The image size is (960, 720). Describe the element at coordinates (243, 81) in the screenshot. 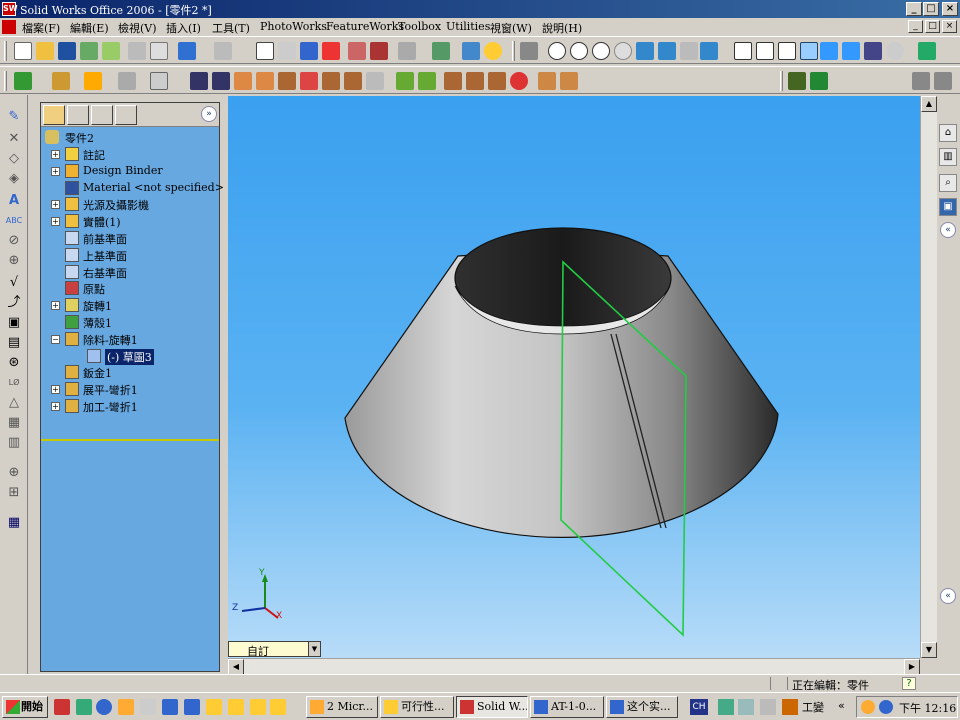

I see `miter-flange-icon` at that location.